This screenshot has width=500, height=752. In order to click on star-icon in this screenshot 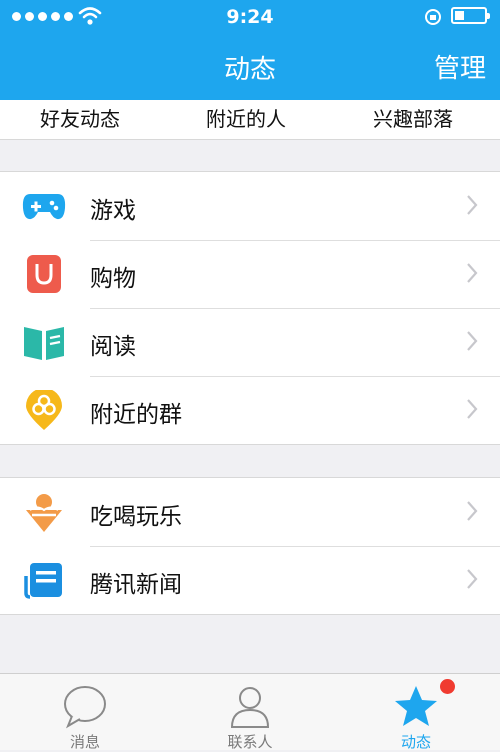, I will do `click(416, 706)`.